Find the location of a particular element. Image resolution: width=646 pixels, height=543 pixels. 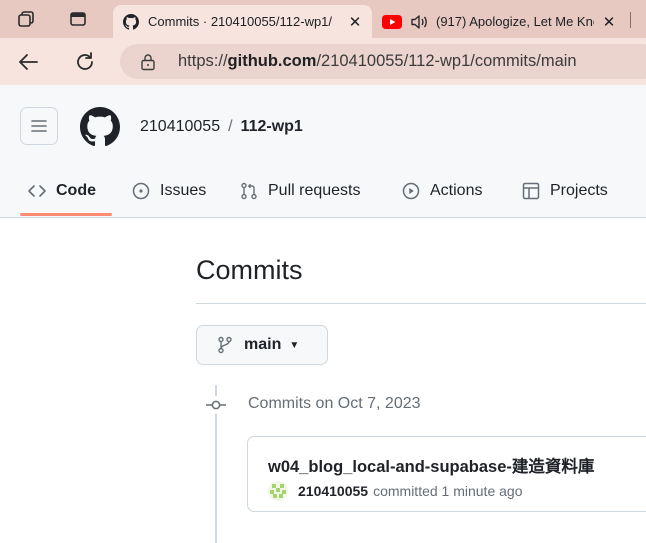

commit-message-link: w04_blog_local-and-supabase-建造資料庫 is located at coordinates (431, 465).